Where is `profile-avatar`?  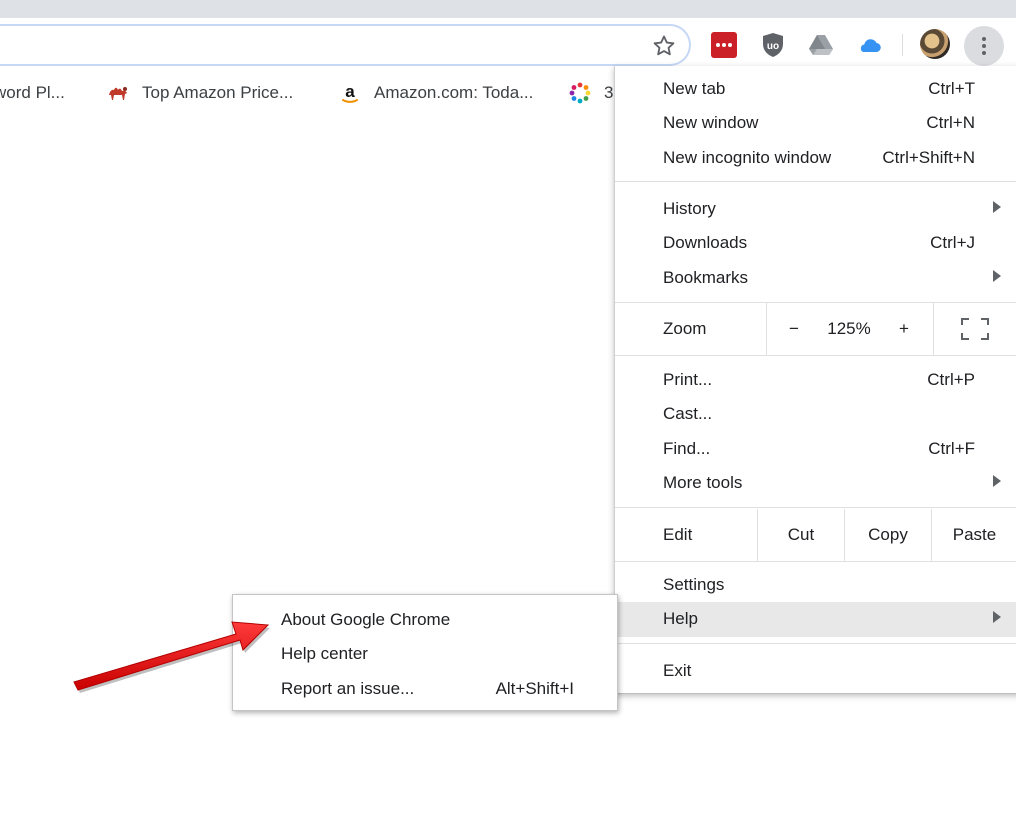
profile-avatar is located at coordinates (935, 44).